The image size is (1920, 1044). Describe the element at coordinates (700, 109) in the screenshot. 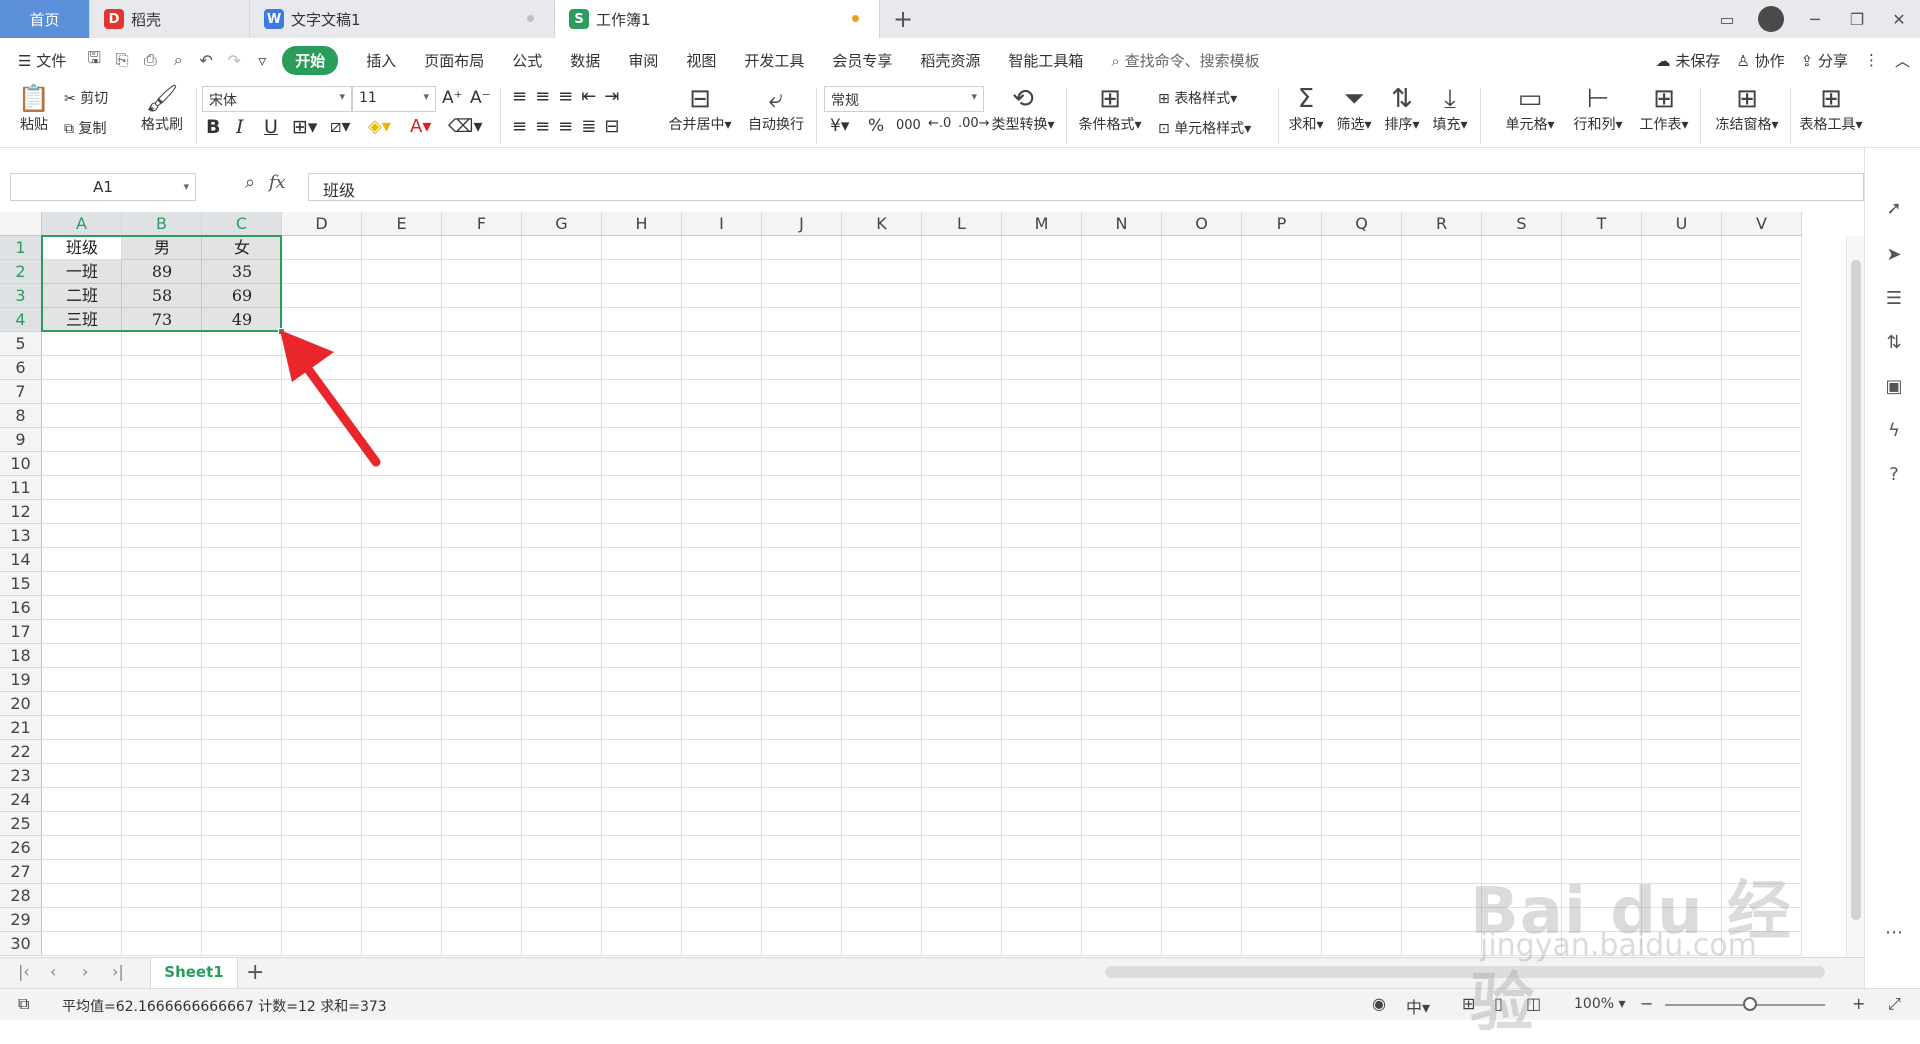

I see `merge-center-button: ⊟ 合并居中▾` at that location.